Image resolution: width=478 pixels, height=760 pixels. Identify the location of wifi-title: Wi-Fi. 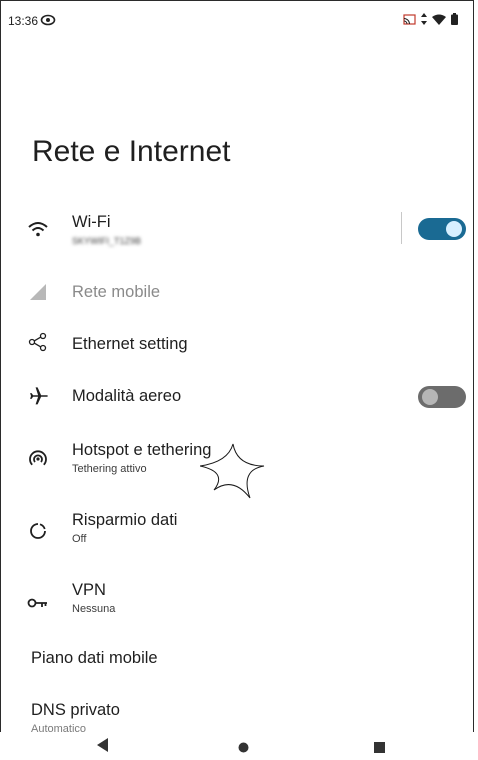
(91, 222).